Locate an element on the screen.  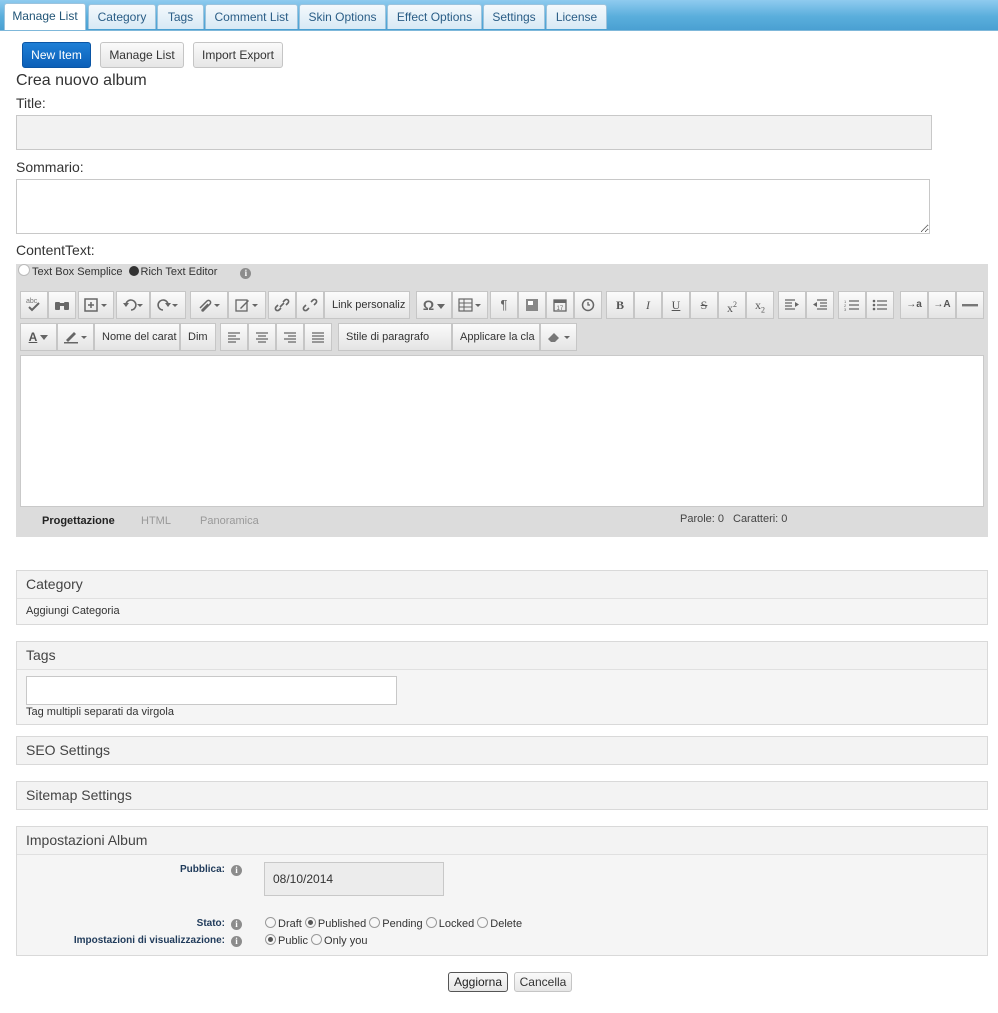
uppercase-icon: →A is located at coordinates (942, 305).